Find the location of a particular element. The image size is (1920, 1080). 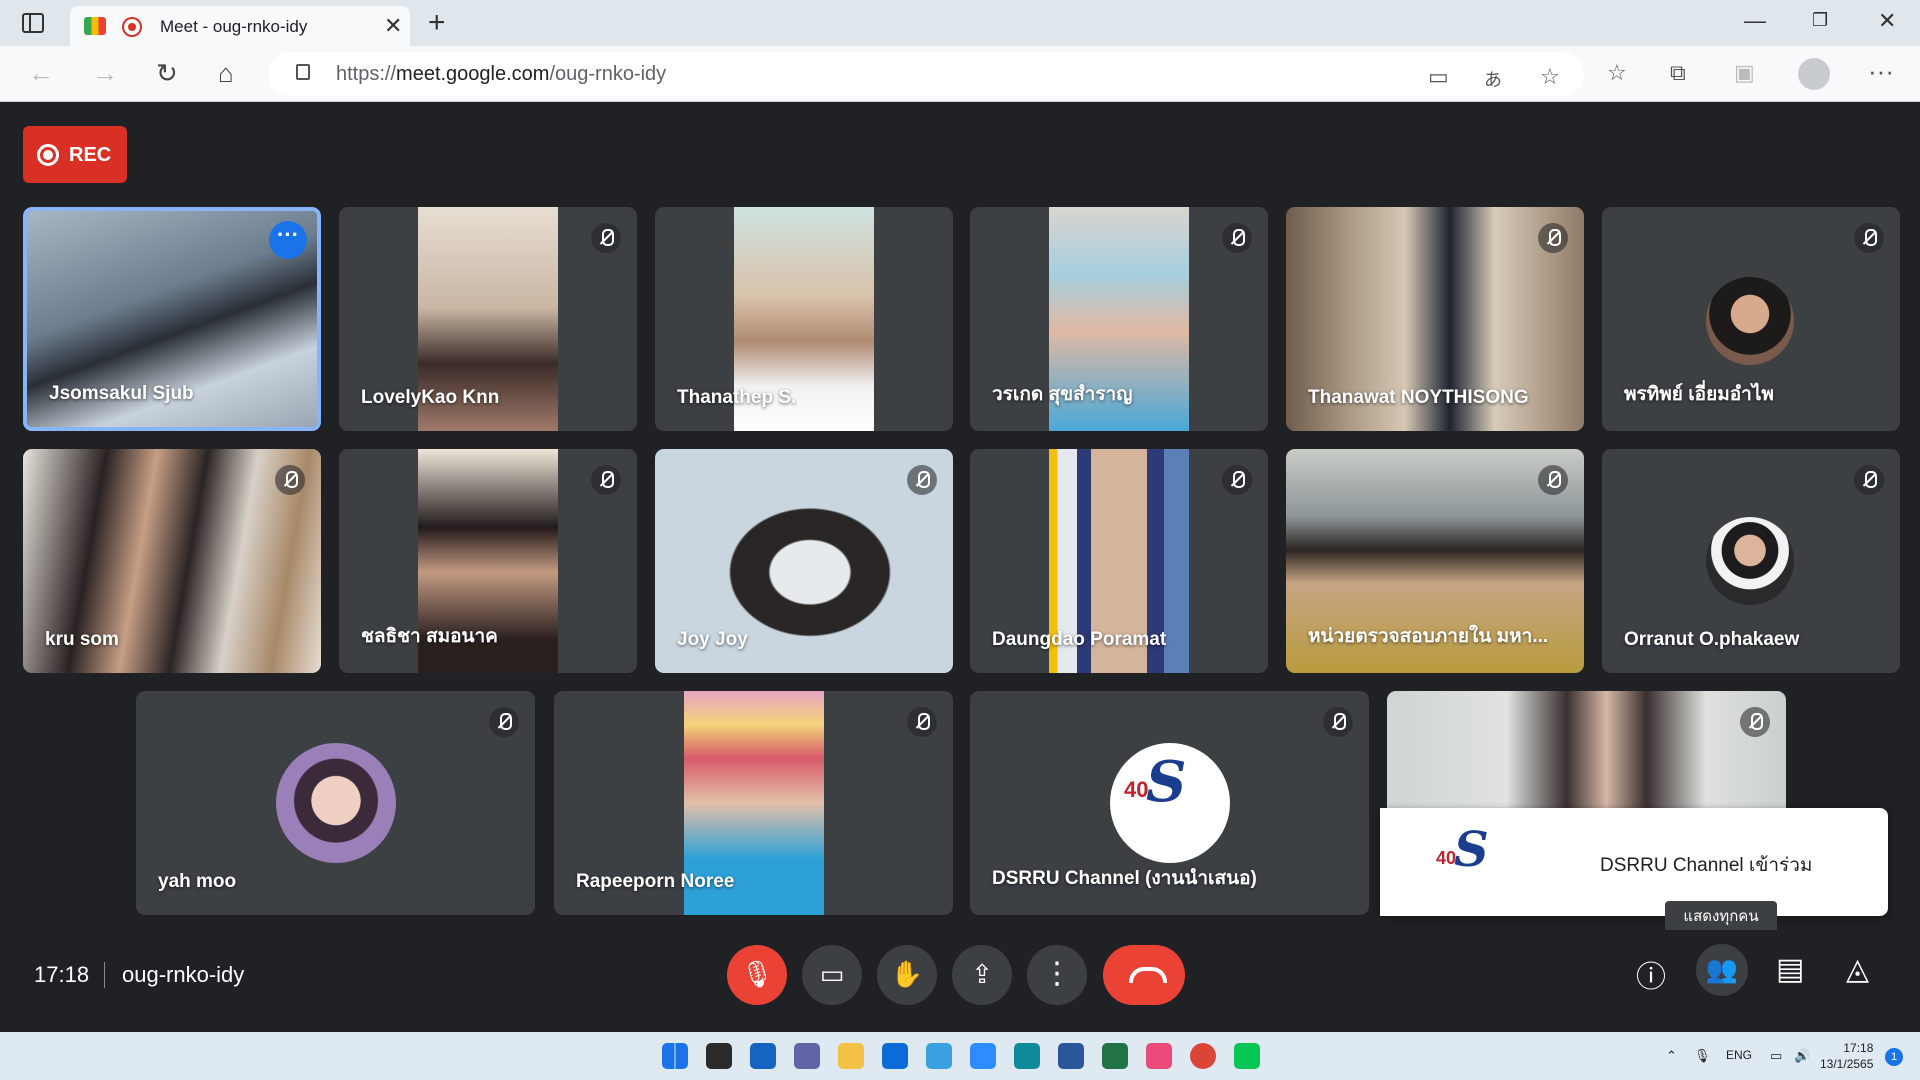

camera-toggle-button: ▭ is located at coordinates (832, 975).